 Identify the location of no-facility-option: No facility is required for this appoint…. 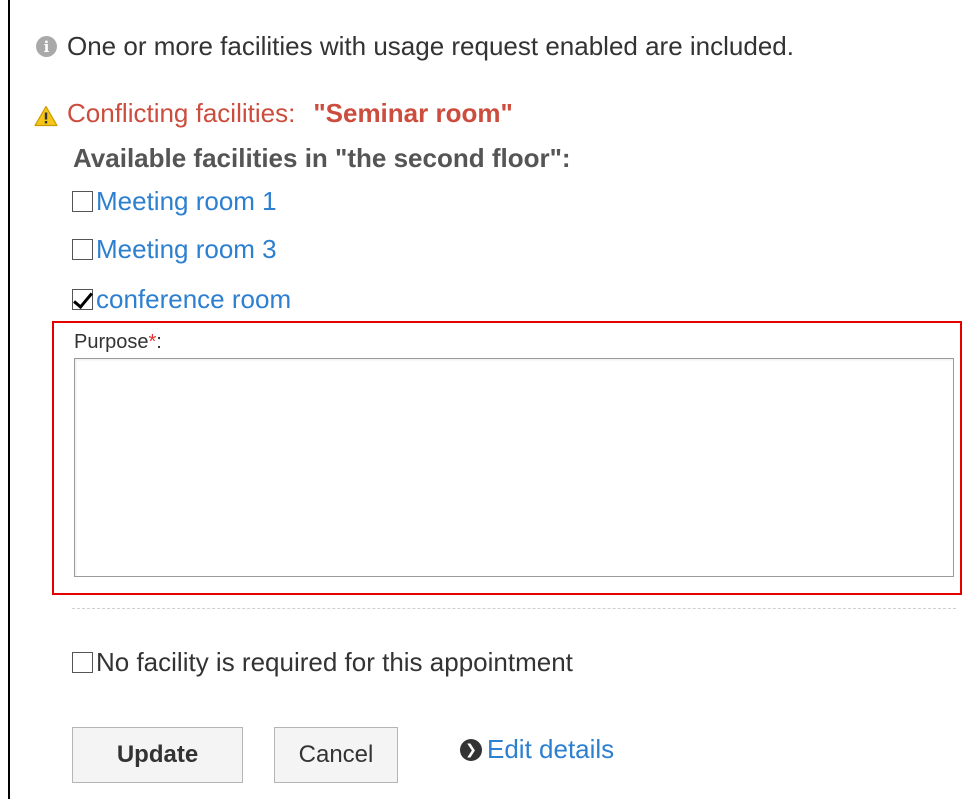
(322, 662).